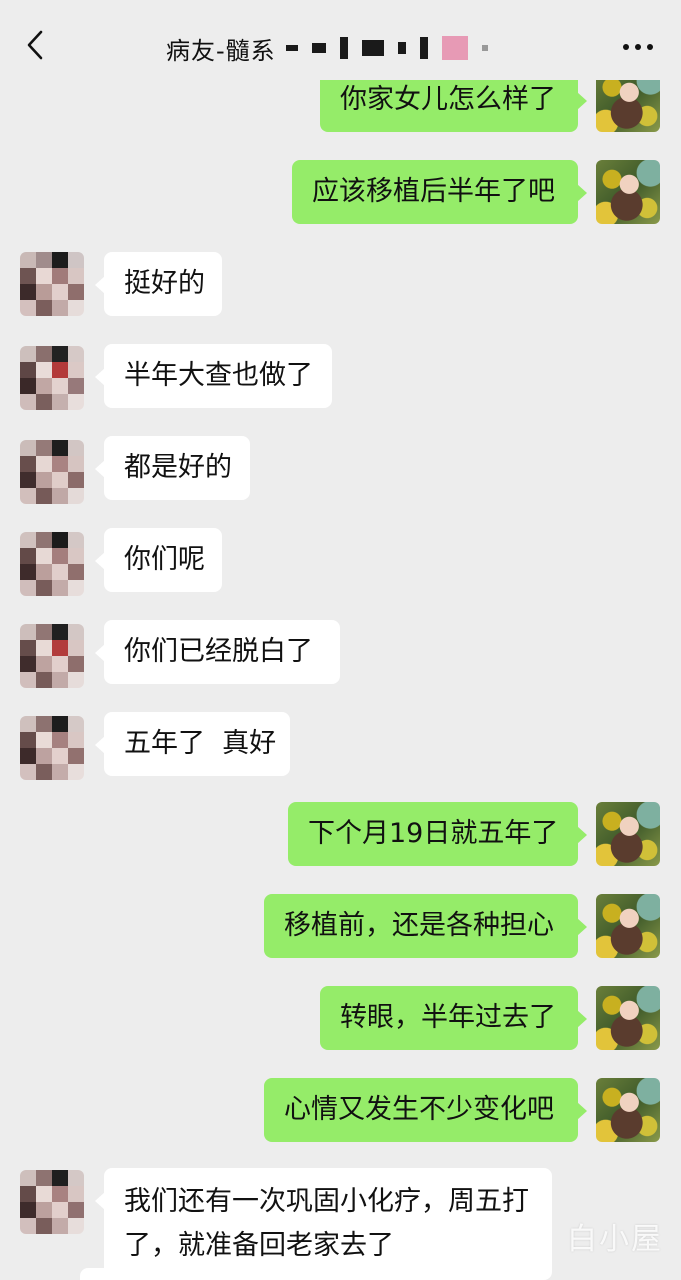 The height and width of the screenshot is (1280, 681). I want to click on message-bubble-received: 挺好的, so click(158, 284).